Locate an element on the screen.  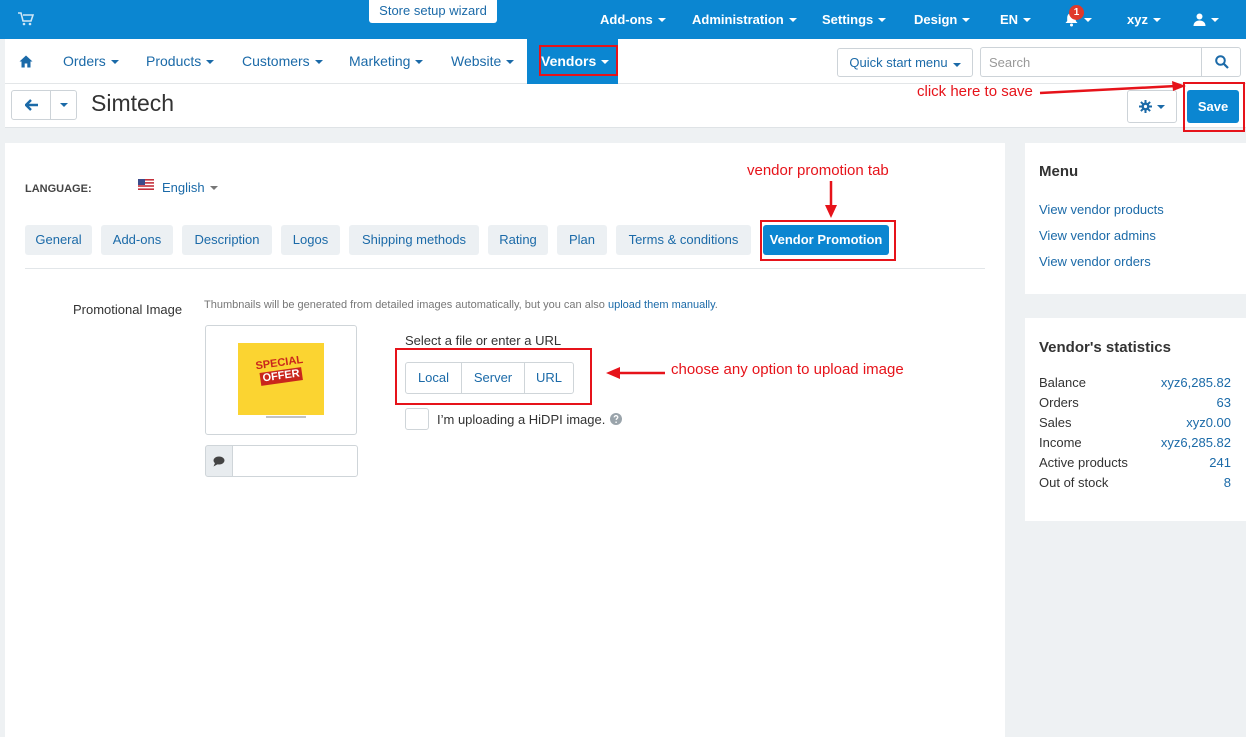
arrow-head-save is located at coordinates (1179, 86).